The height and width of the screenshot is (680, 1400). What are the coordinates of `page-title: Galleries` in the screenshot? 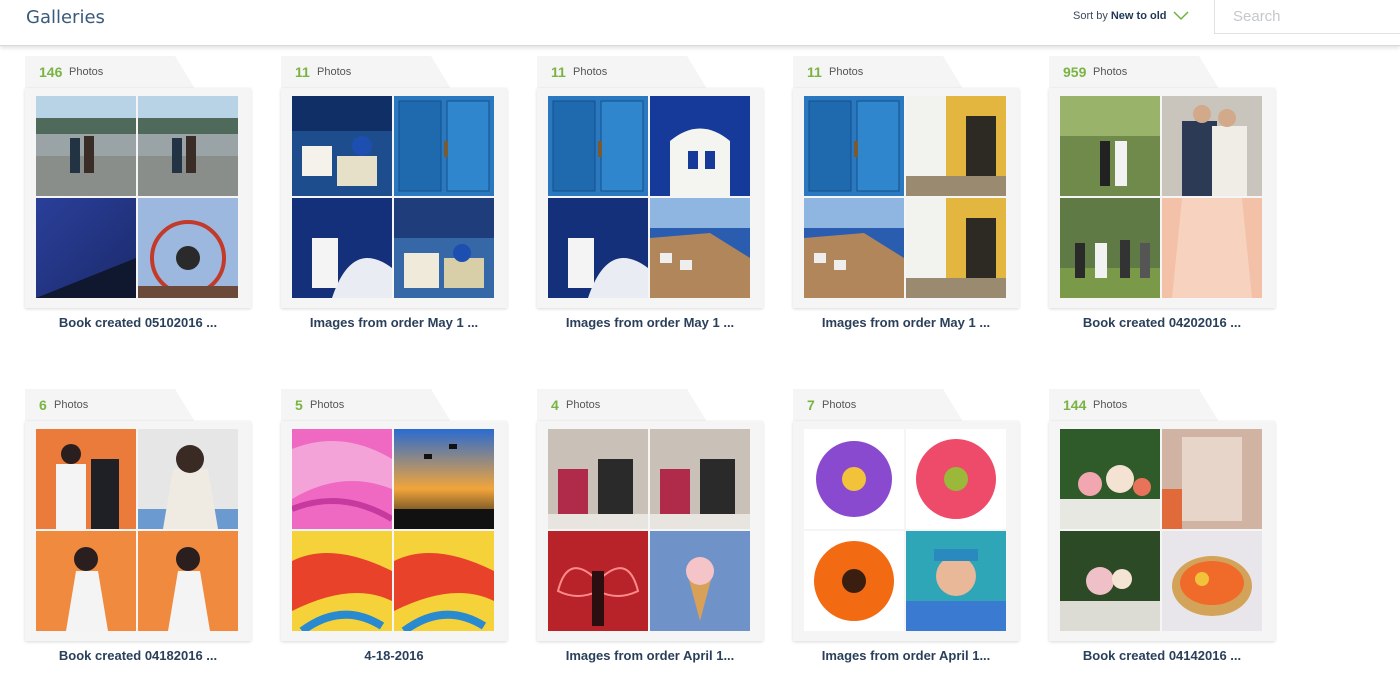 It's located at (65, 17).